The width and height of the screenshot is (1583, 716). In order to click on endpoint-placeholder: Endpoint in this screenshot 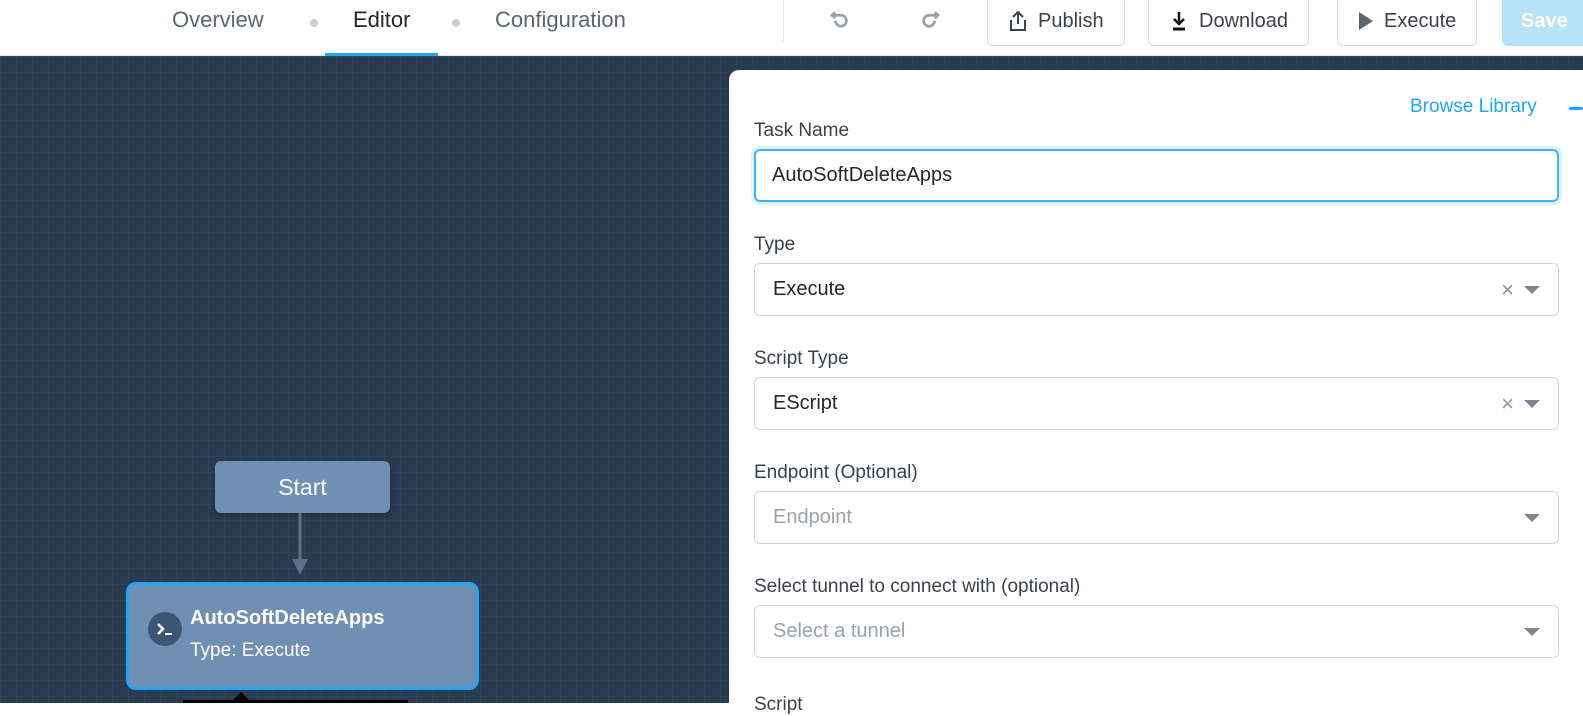, I will do `click(812, 517)`.